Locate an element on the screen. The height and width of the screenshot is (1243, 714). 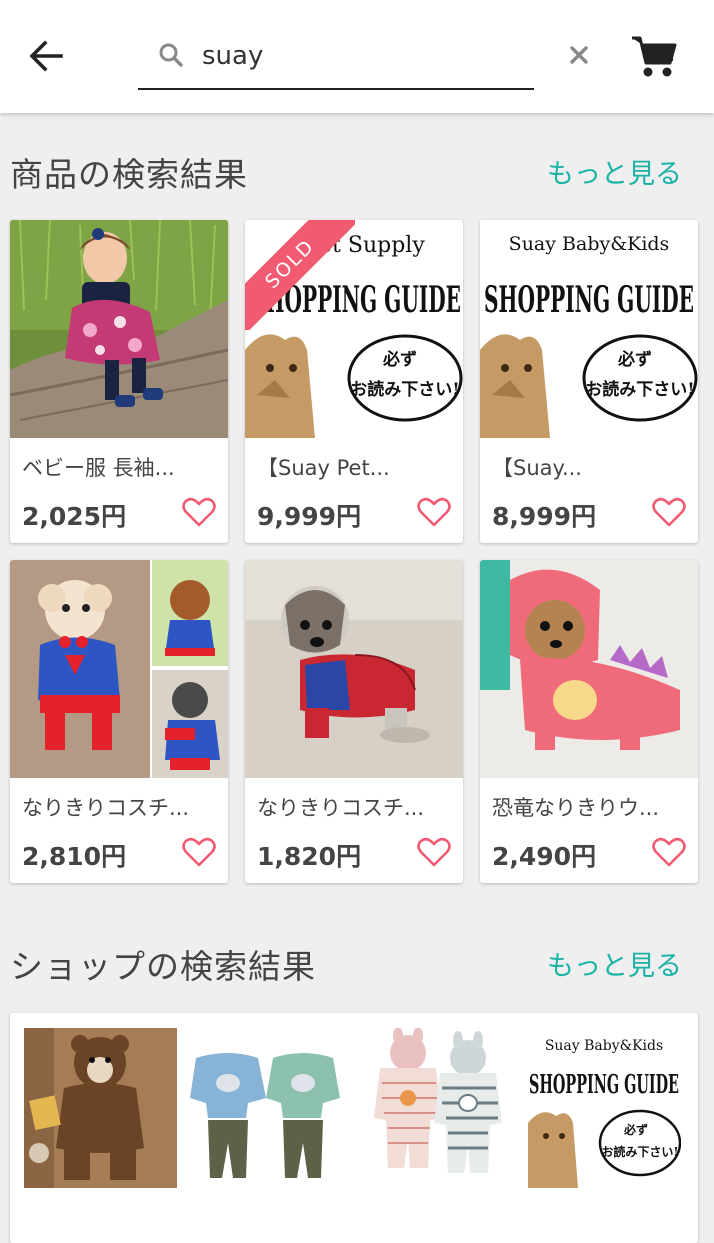
arrow-left-icon is located at coordinates (46, 56).